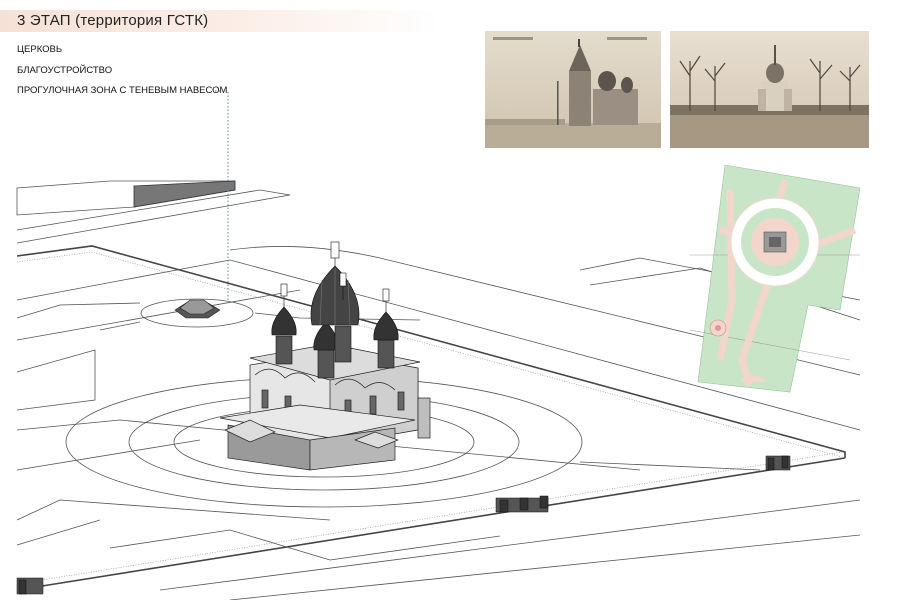 Image resolution: width=900 pixels, height=600 pixels. I want to click on church-domes, so click(335, 310).